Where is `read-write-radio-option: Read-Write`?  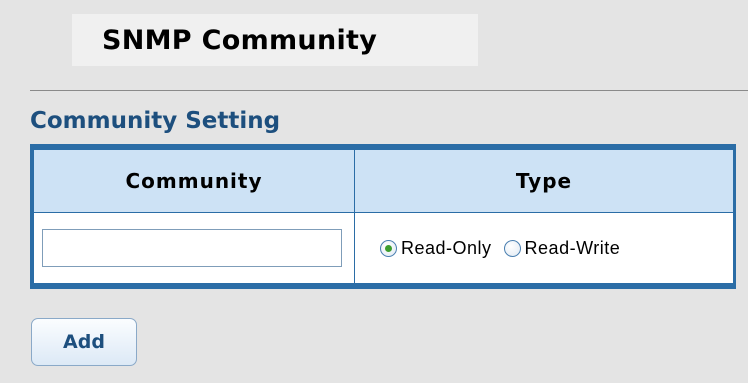 read-write-radio-option: Read-Write is located at coordinates (562, 248).